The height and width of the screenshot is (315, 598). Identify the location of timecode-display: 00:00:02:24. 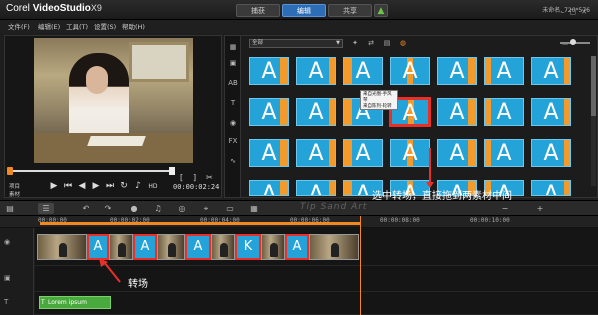
(196, 187).